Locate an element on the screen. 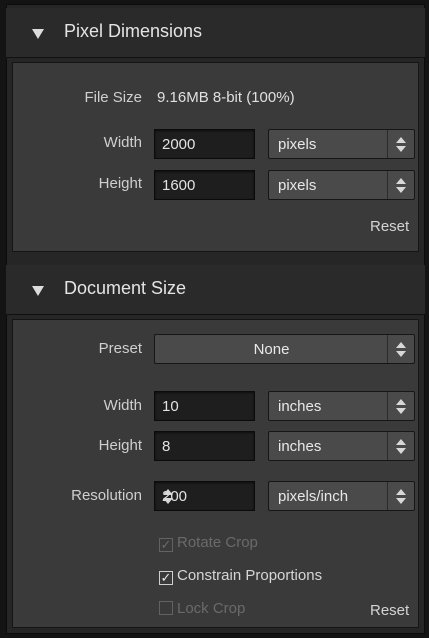 This screenshot has width=429, height=638. constrain-proportions-checkbox: ✓ Constrain Proportions is located at coordinates (240, 576).